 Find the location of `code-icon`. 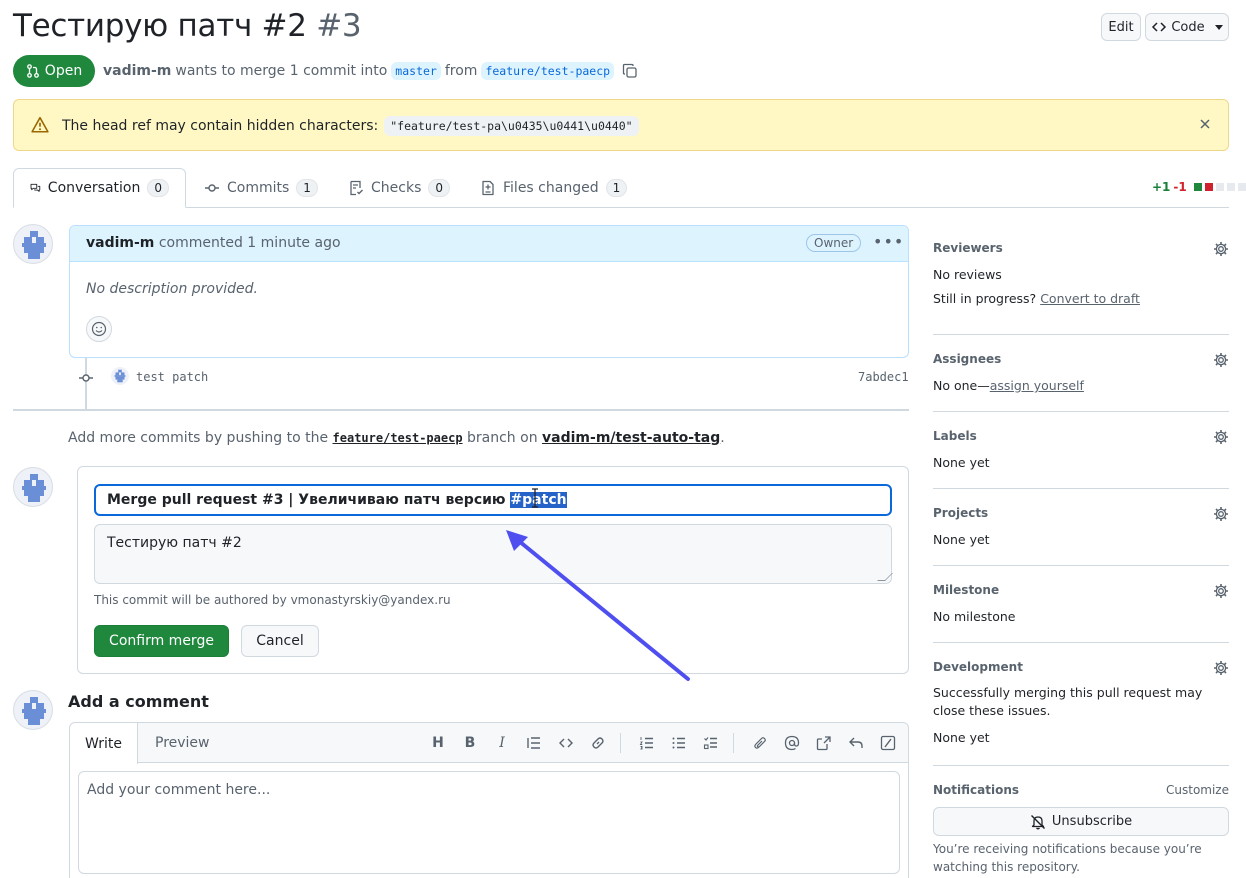

code-icon is located at coordinates (566, 743).